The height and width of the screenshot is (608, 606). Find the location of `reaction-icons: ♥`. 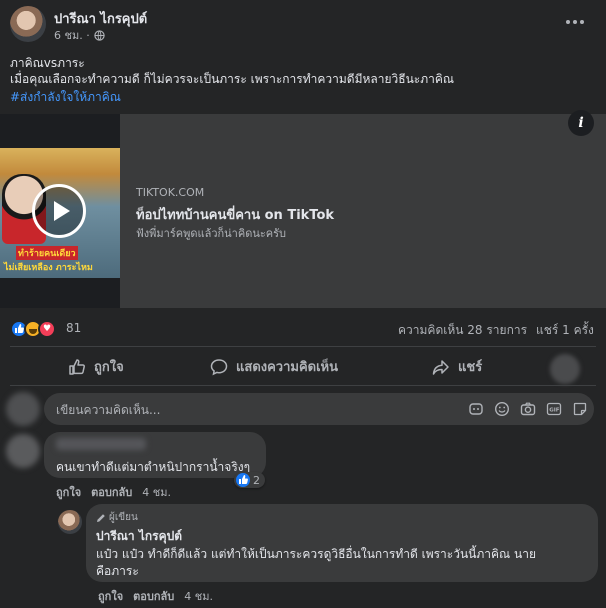

reaction-icons: ♥ is located at coordinates (36, 329).